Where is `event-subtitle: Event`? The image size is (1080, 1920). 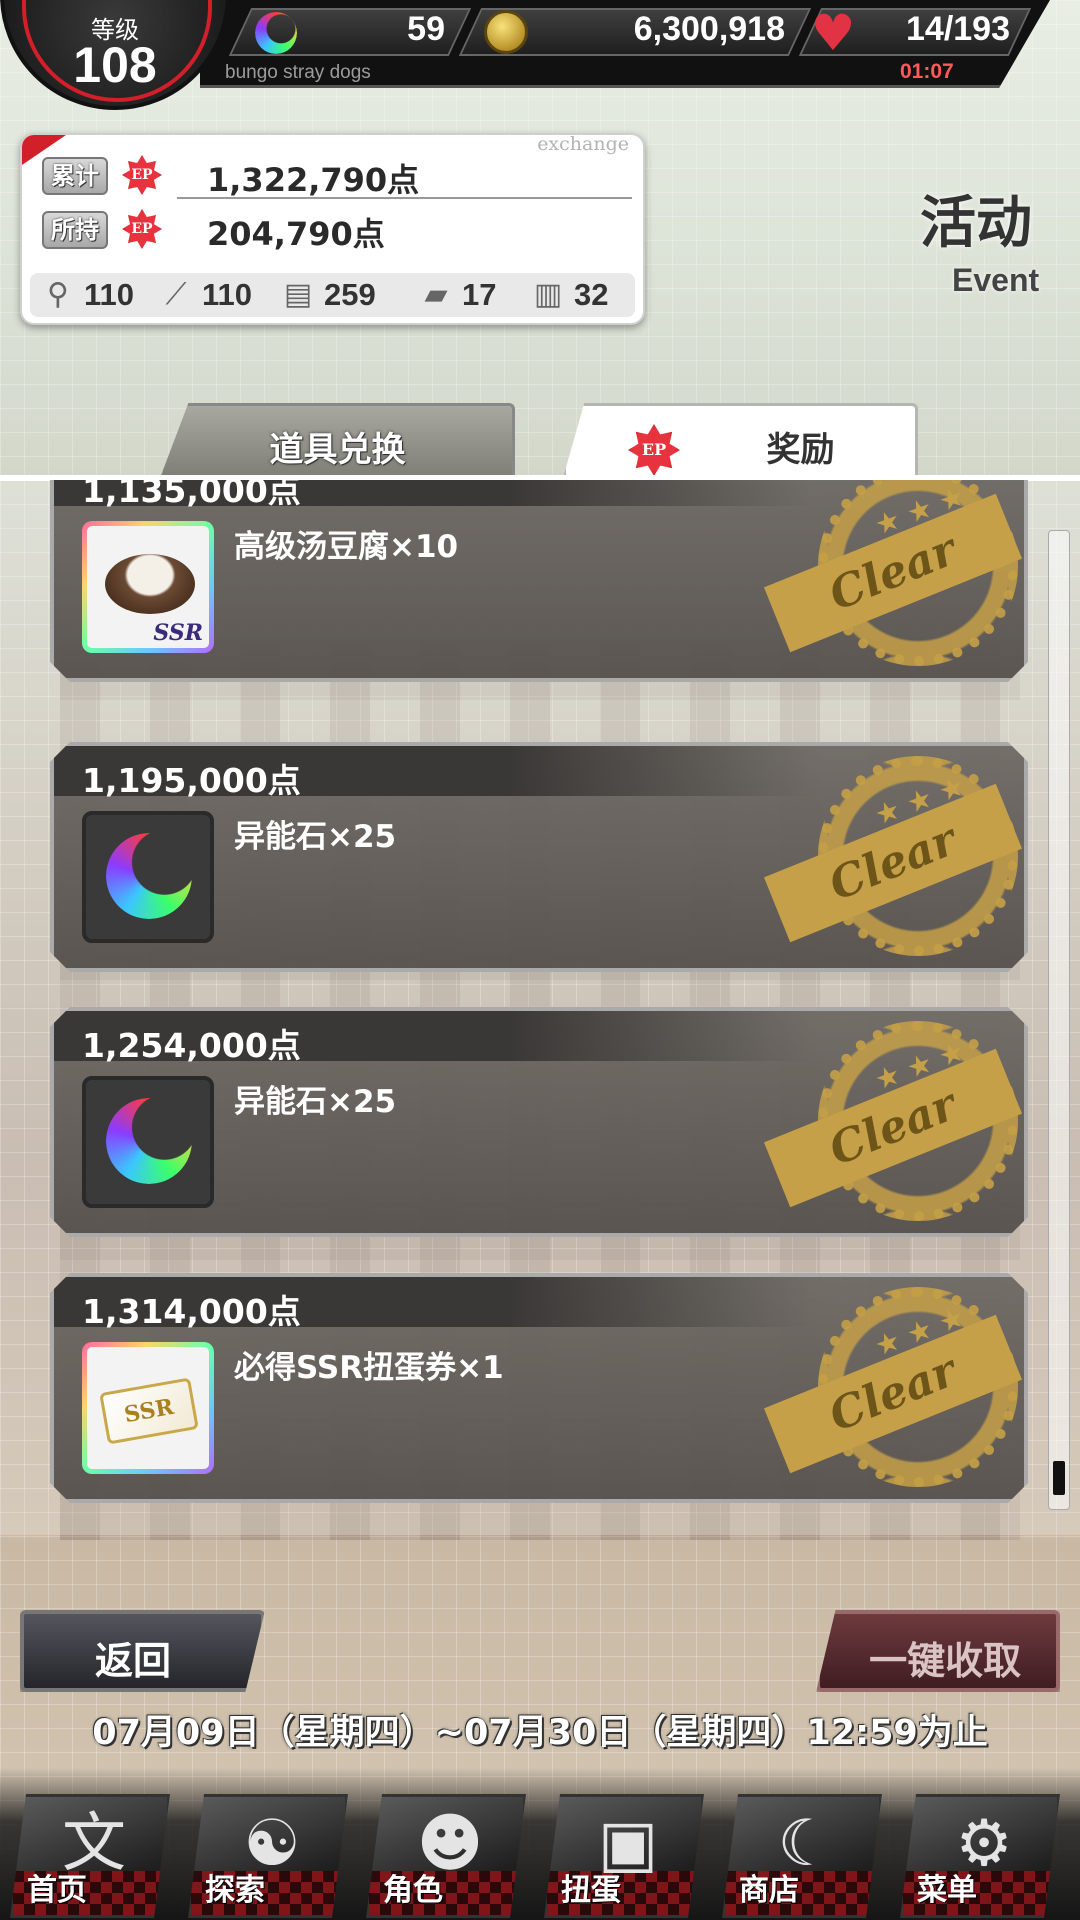
event-subtitle: Event is located at coordinates (996, 280).